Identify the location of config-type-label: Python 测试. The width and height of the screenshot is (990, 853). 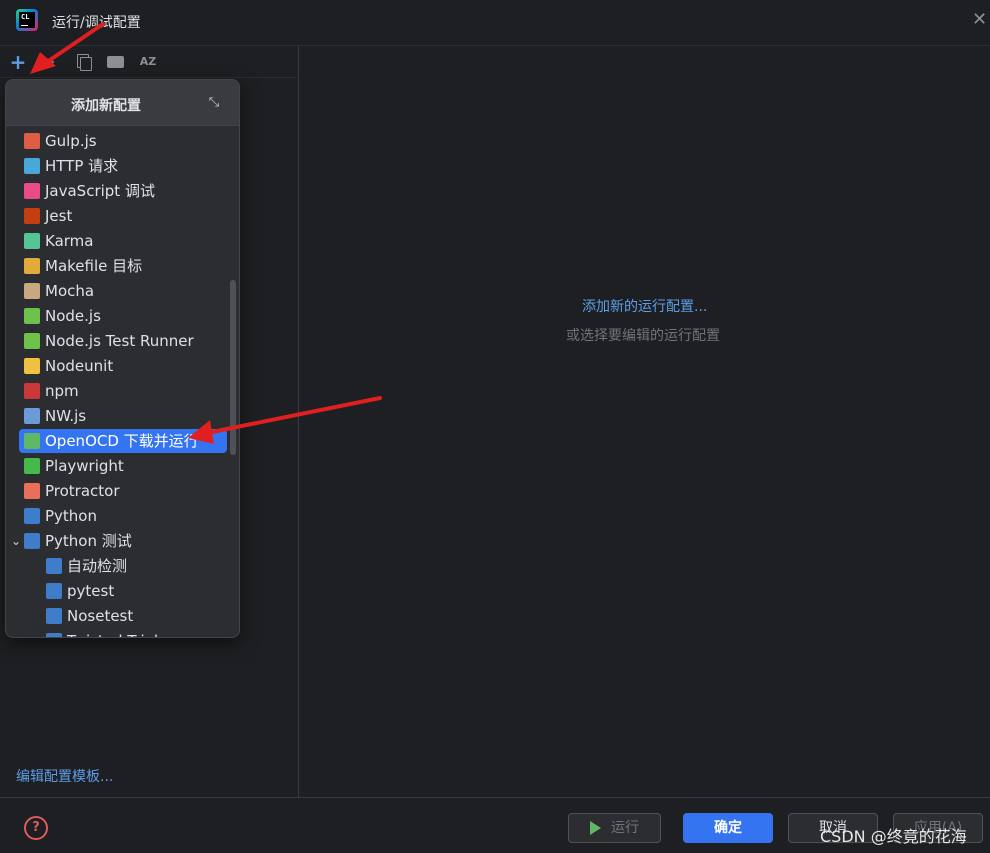
(88, 541).